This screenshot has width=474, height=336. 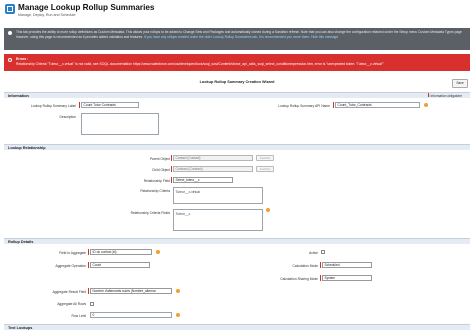 What do you see at coordinates (156, 181) in the screenshot?
I see `relationship-field-label: Relationship Field` at bounding box center [156, 181].